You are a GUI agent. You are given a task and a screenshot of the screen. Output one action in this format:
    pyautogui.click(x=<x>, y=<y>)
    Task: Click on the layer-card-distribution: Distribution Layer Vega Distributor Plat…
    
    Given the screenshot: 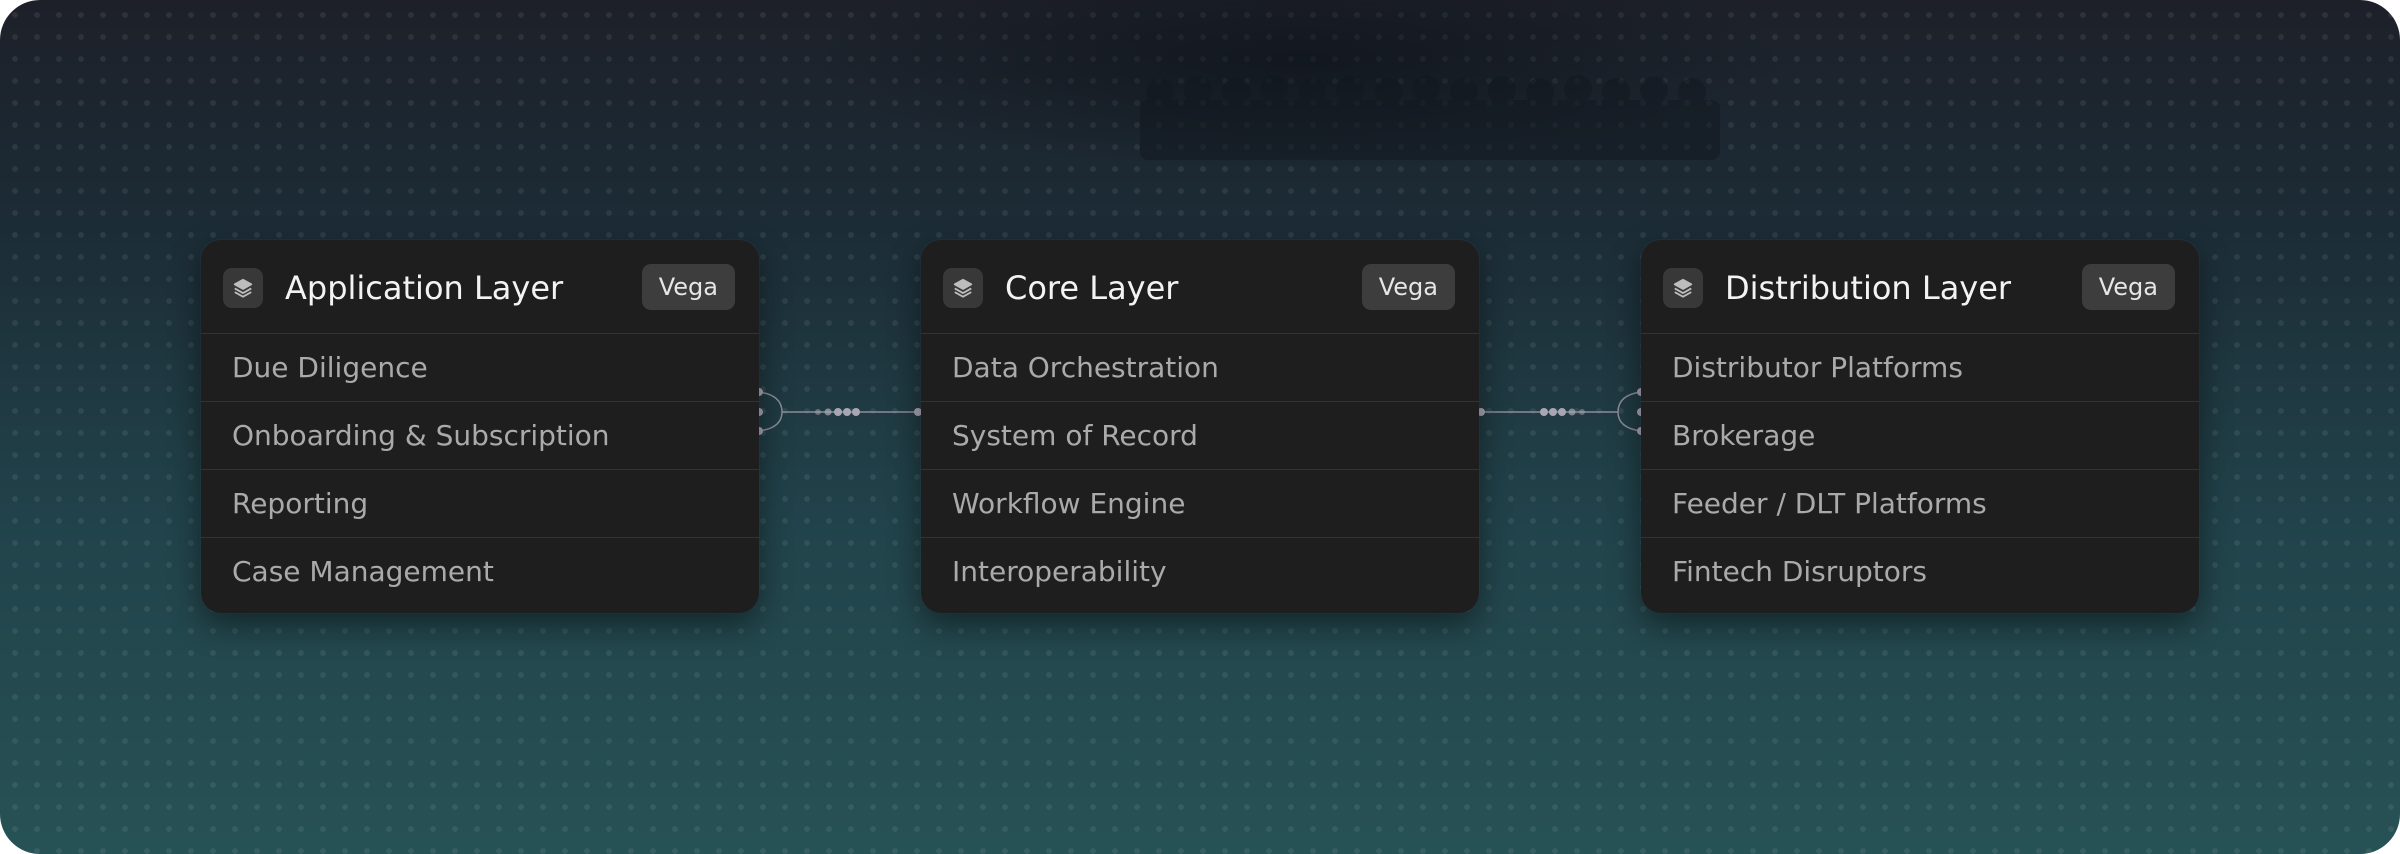 What is the action you would take?
    pyautogui.click(x=1920, y=426)
    